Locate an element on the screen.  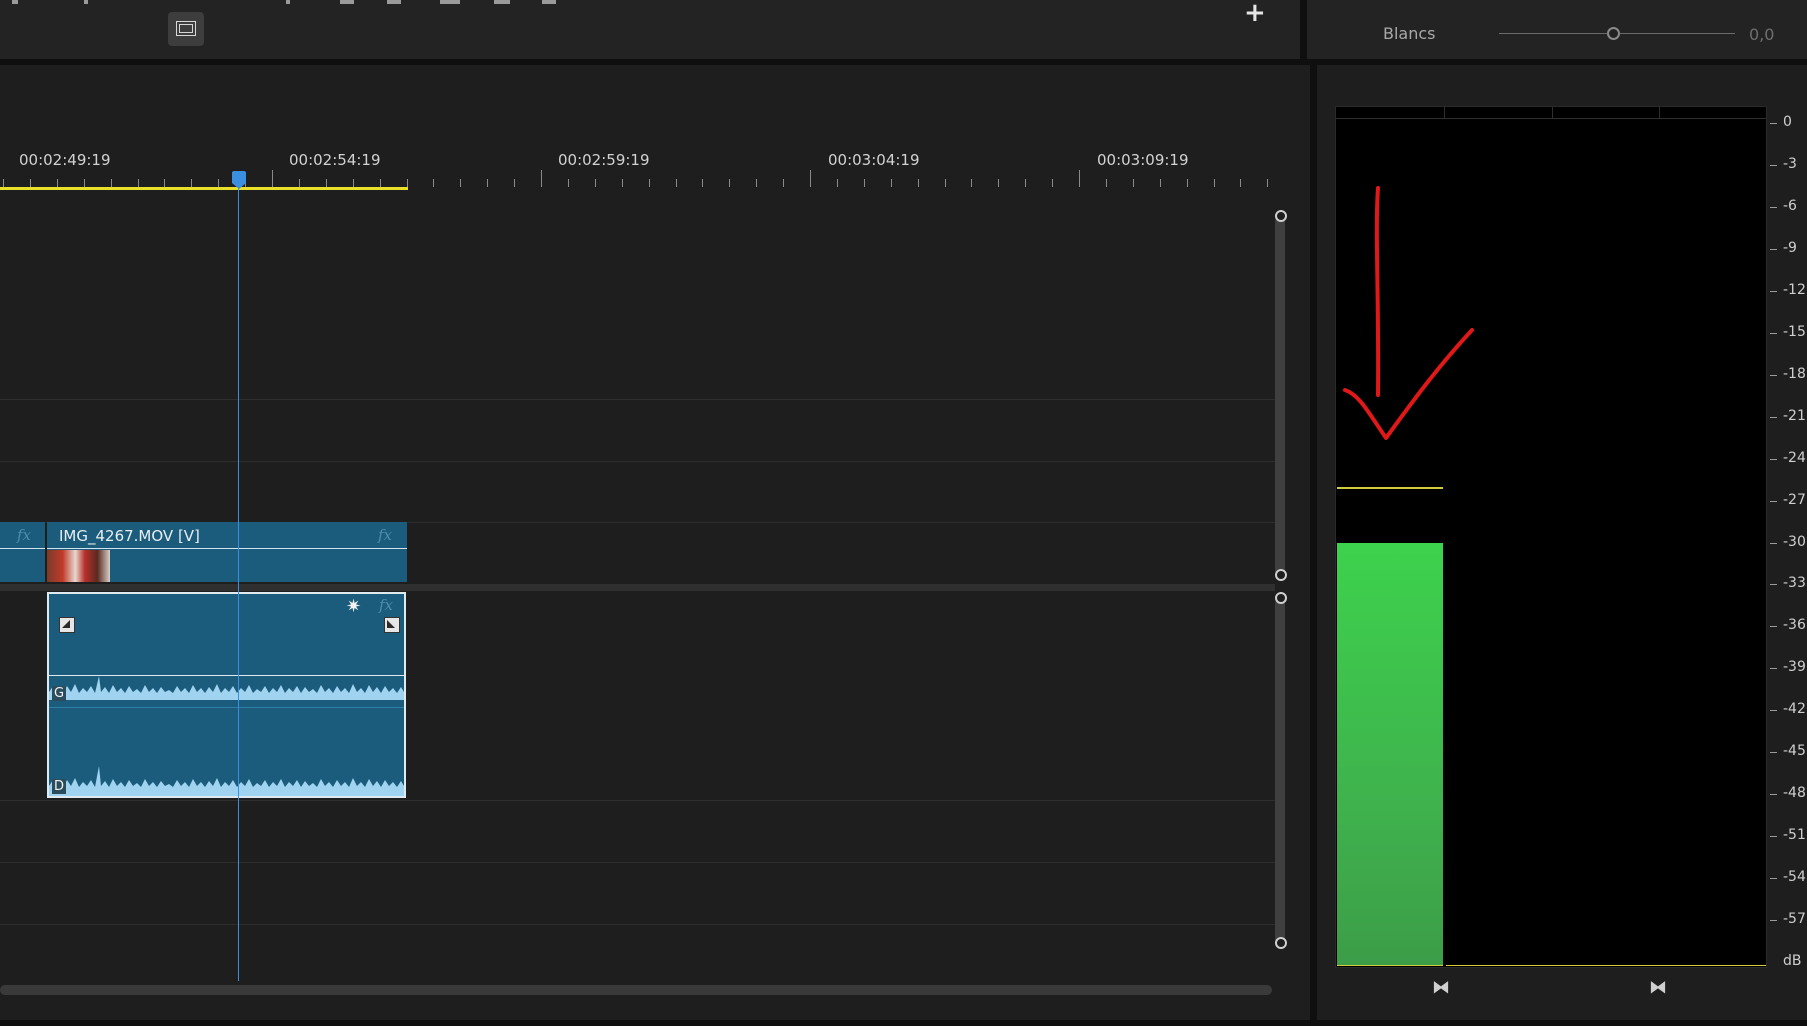
lumetri-param-label: Blancs is located at coordinates (1409, 33).